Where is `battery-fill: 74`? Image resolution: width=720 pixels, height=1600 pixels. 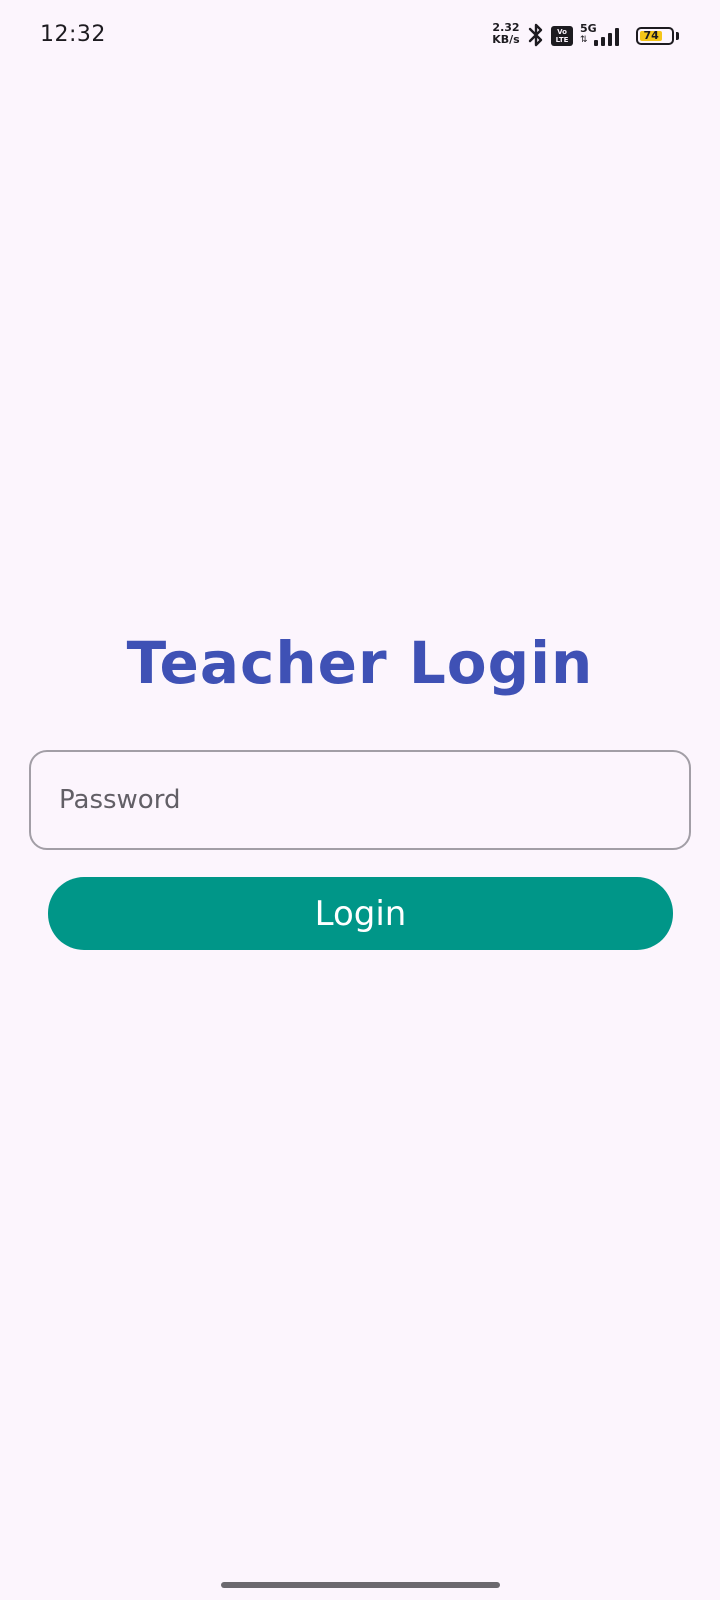 battery-fill: 74 is located at coordinates (651, 35).